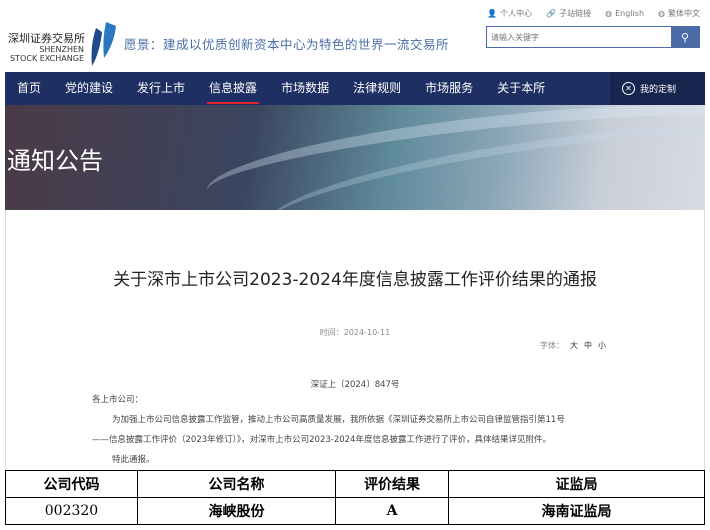 The height and width of the screenshot is (530, 710). I want to click on salutation: 各上市公司：, so click(118, 400).